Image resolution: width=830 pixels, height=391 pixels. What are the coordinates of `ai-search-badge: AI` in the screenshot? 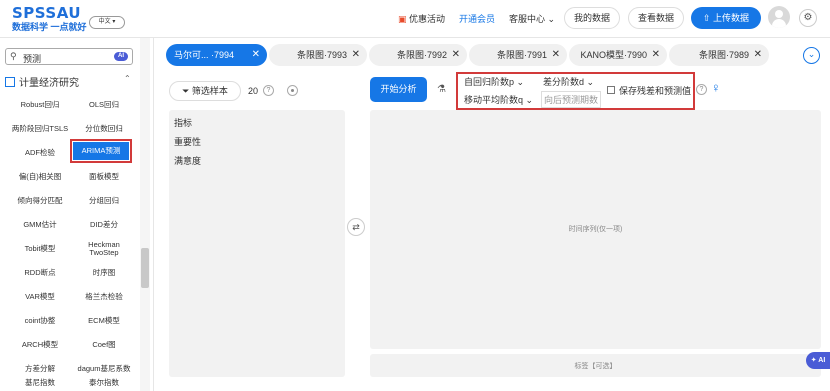 It's located at (121, 56).